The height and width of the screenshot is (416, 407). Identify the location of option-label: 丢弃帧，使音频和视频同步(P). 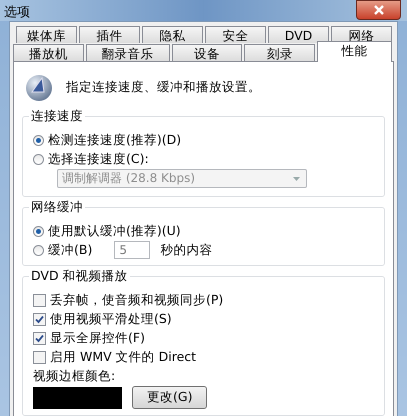
(137, 300).